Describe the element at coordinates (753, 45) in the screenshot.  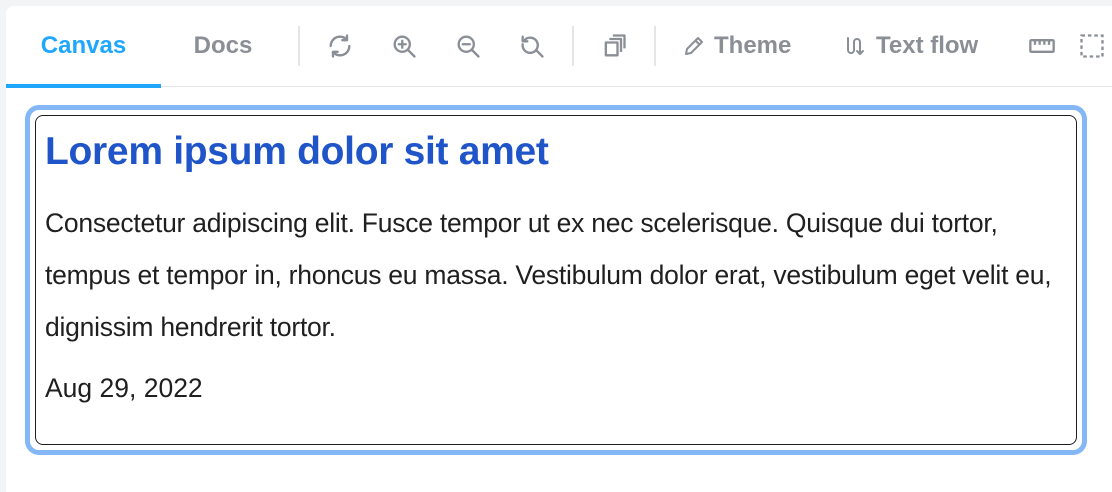
I see `theme-label: Theme` at that location.